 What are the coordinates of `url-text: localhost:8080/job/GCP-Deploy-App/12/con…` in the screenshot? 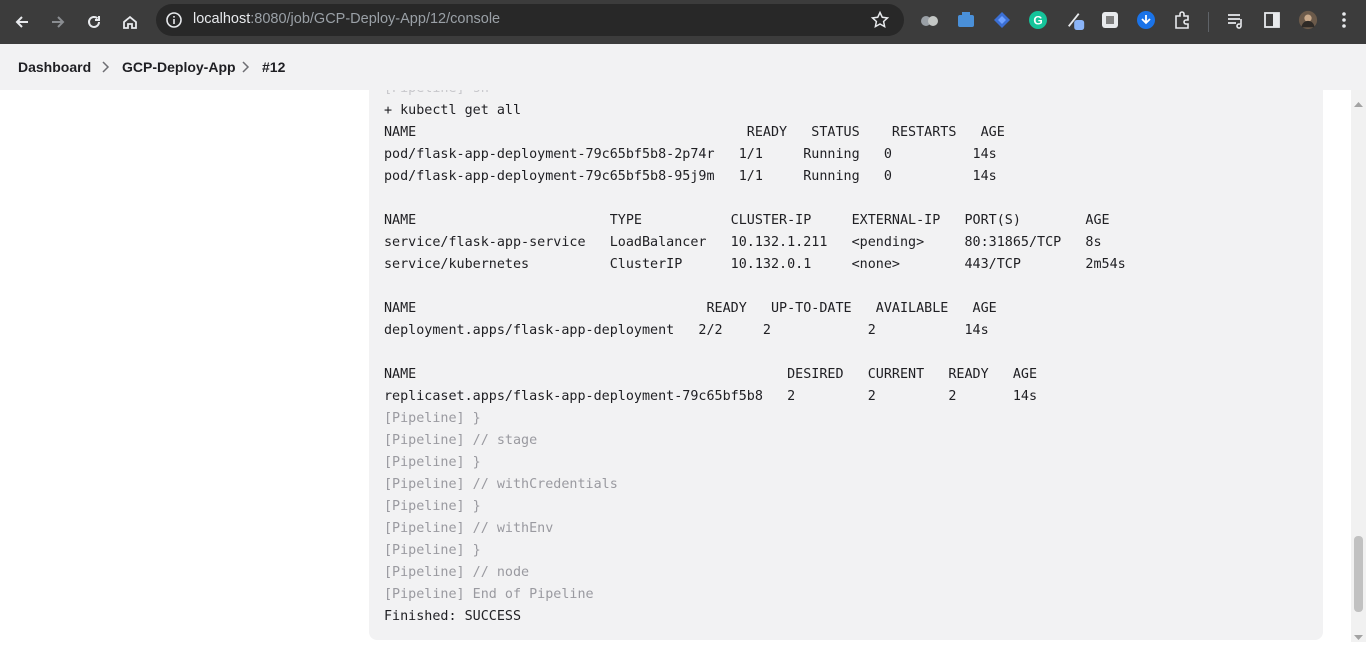 It's located at (346, 19).